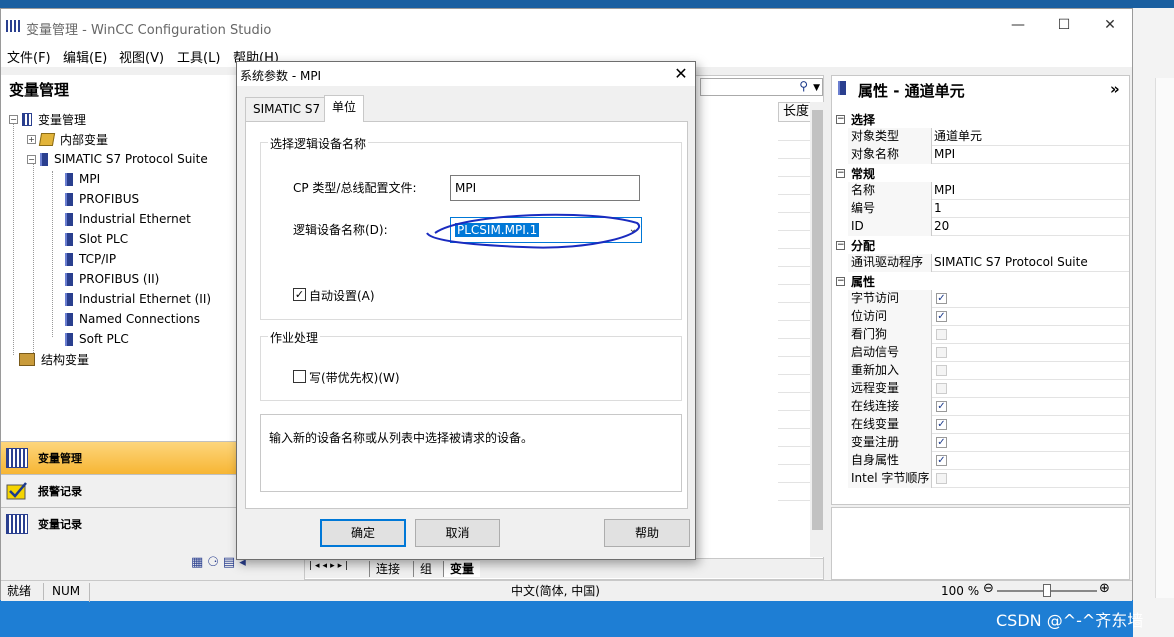  I want to click on close-button: ✕, so click(1110, 25).